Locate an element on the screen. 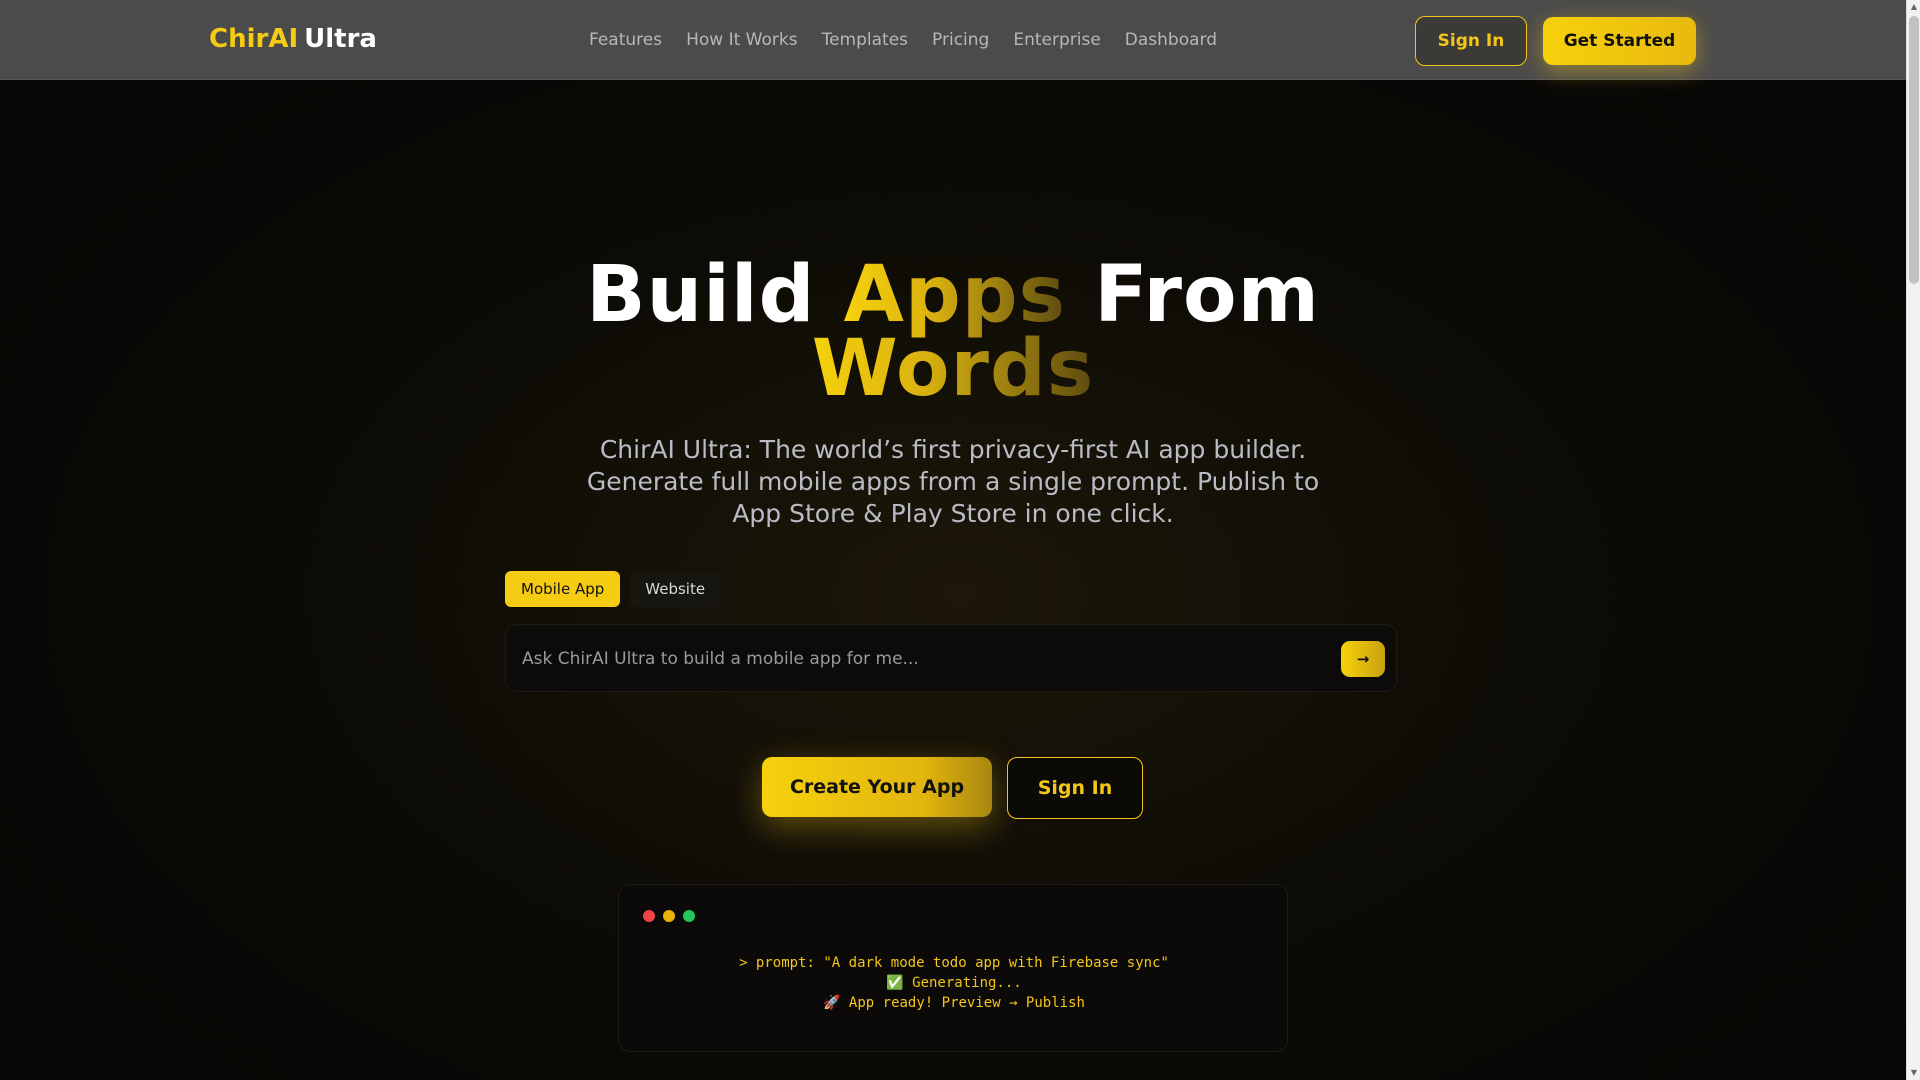 Image resolution: width=1920 pixels, height=1080 pixels. tab-website: Website is located at coordinates (675, 589).